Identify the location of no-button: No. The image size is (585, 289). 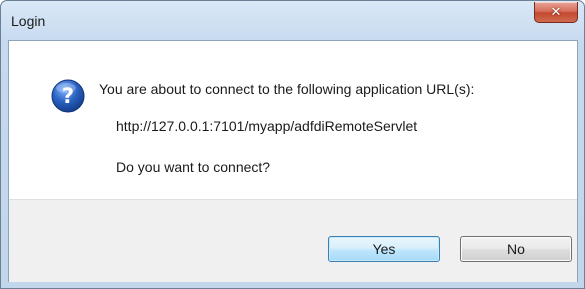
(516, 249).